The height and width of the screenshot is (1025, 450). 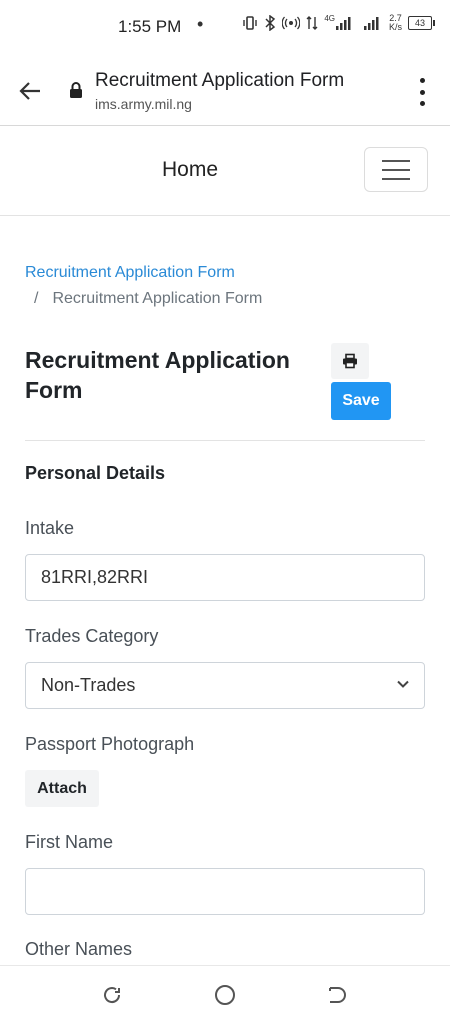 What do you see at coordinates (150, 26) in the screenshot?
I see `status-time: 1:55 PM` at bounding box center [150, 26].